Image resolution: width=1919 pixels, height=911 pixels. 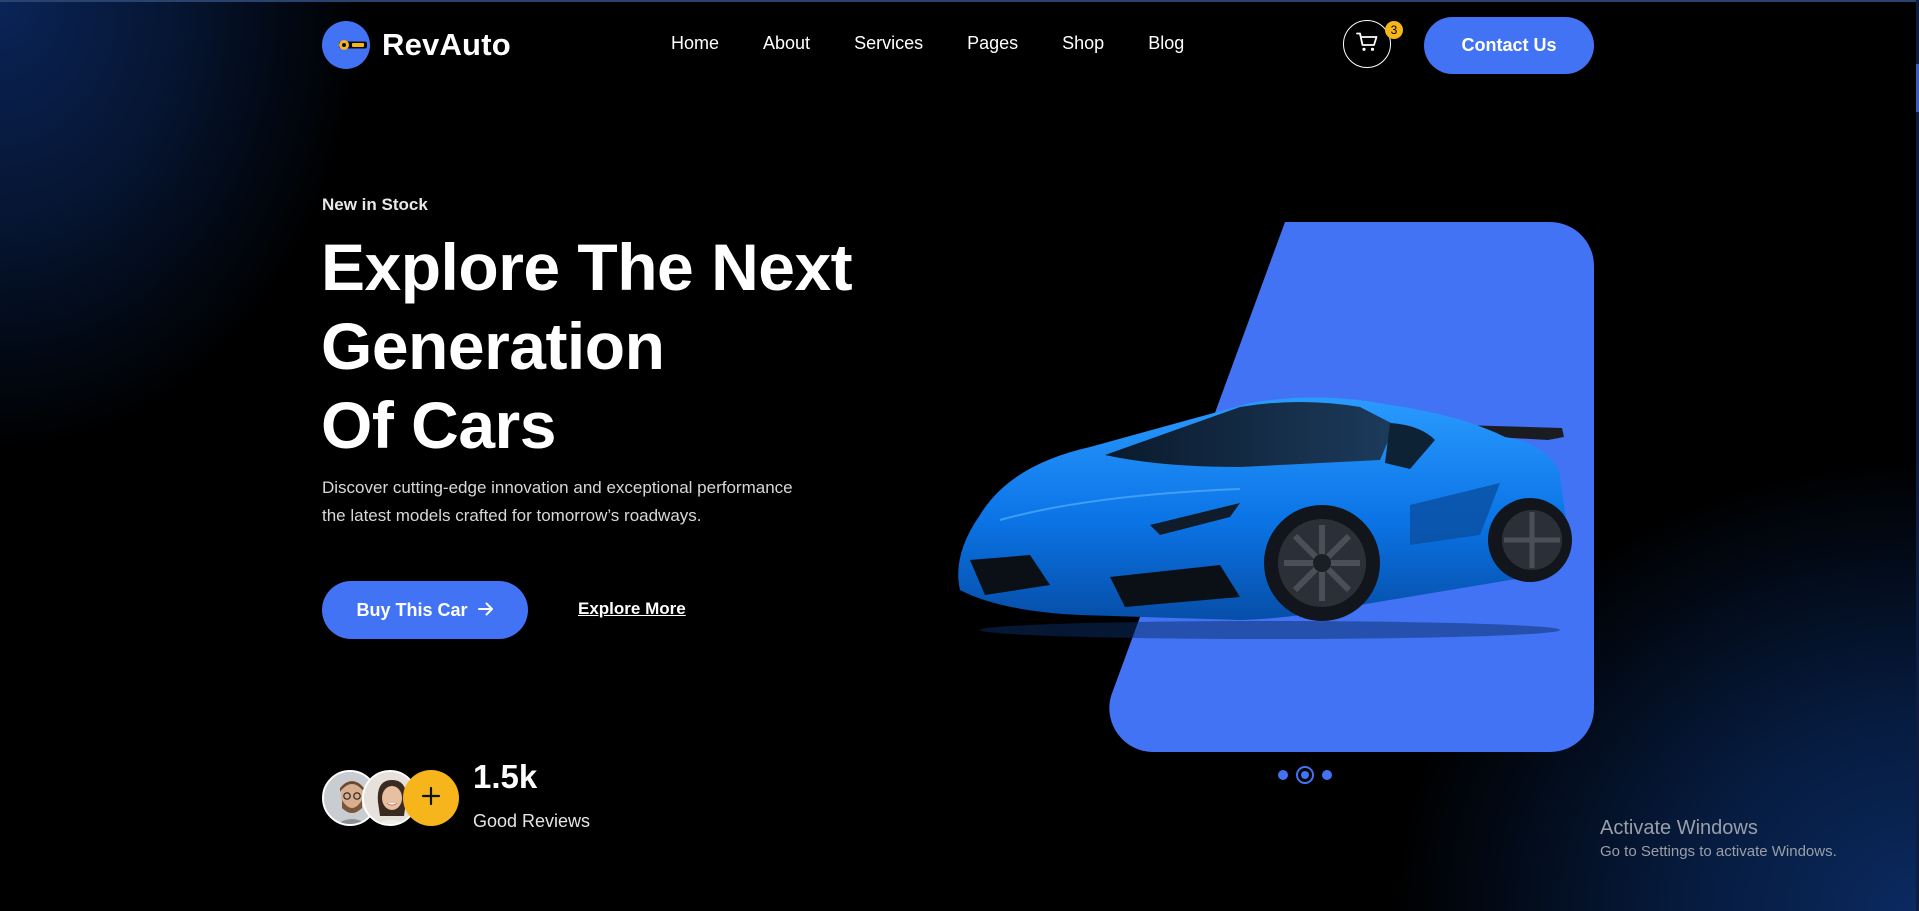 I want to click on car-image, so click(x=1265, y=518).